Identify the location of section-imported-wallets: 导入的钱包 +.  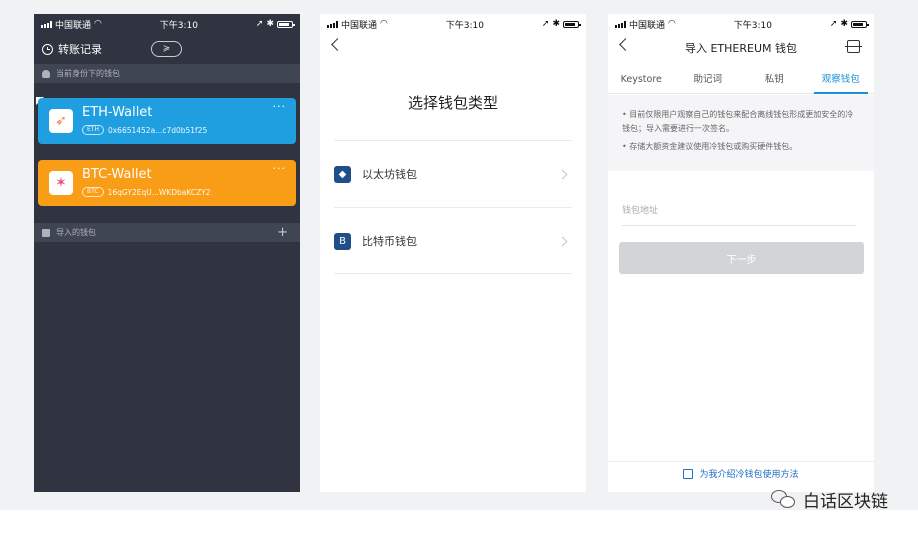
(167, 232).